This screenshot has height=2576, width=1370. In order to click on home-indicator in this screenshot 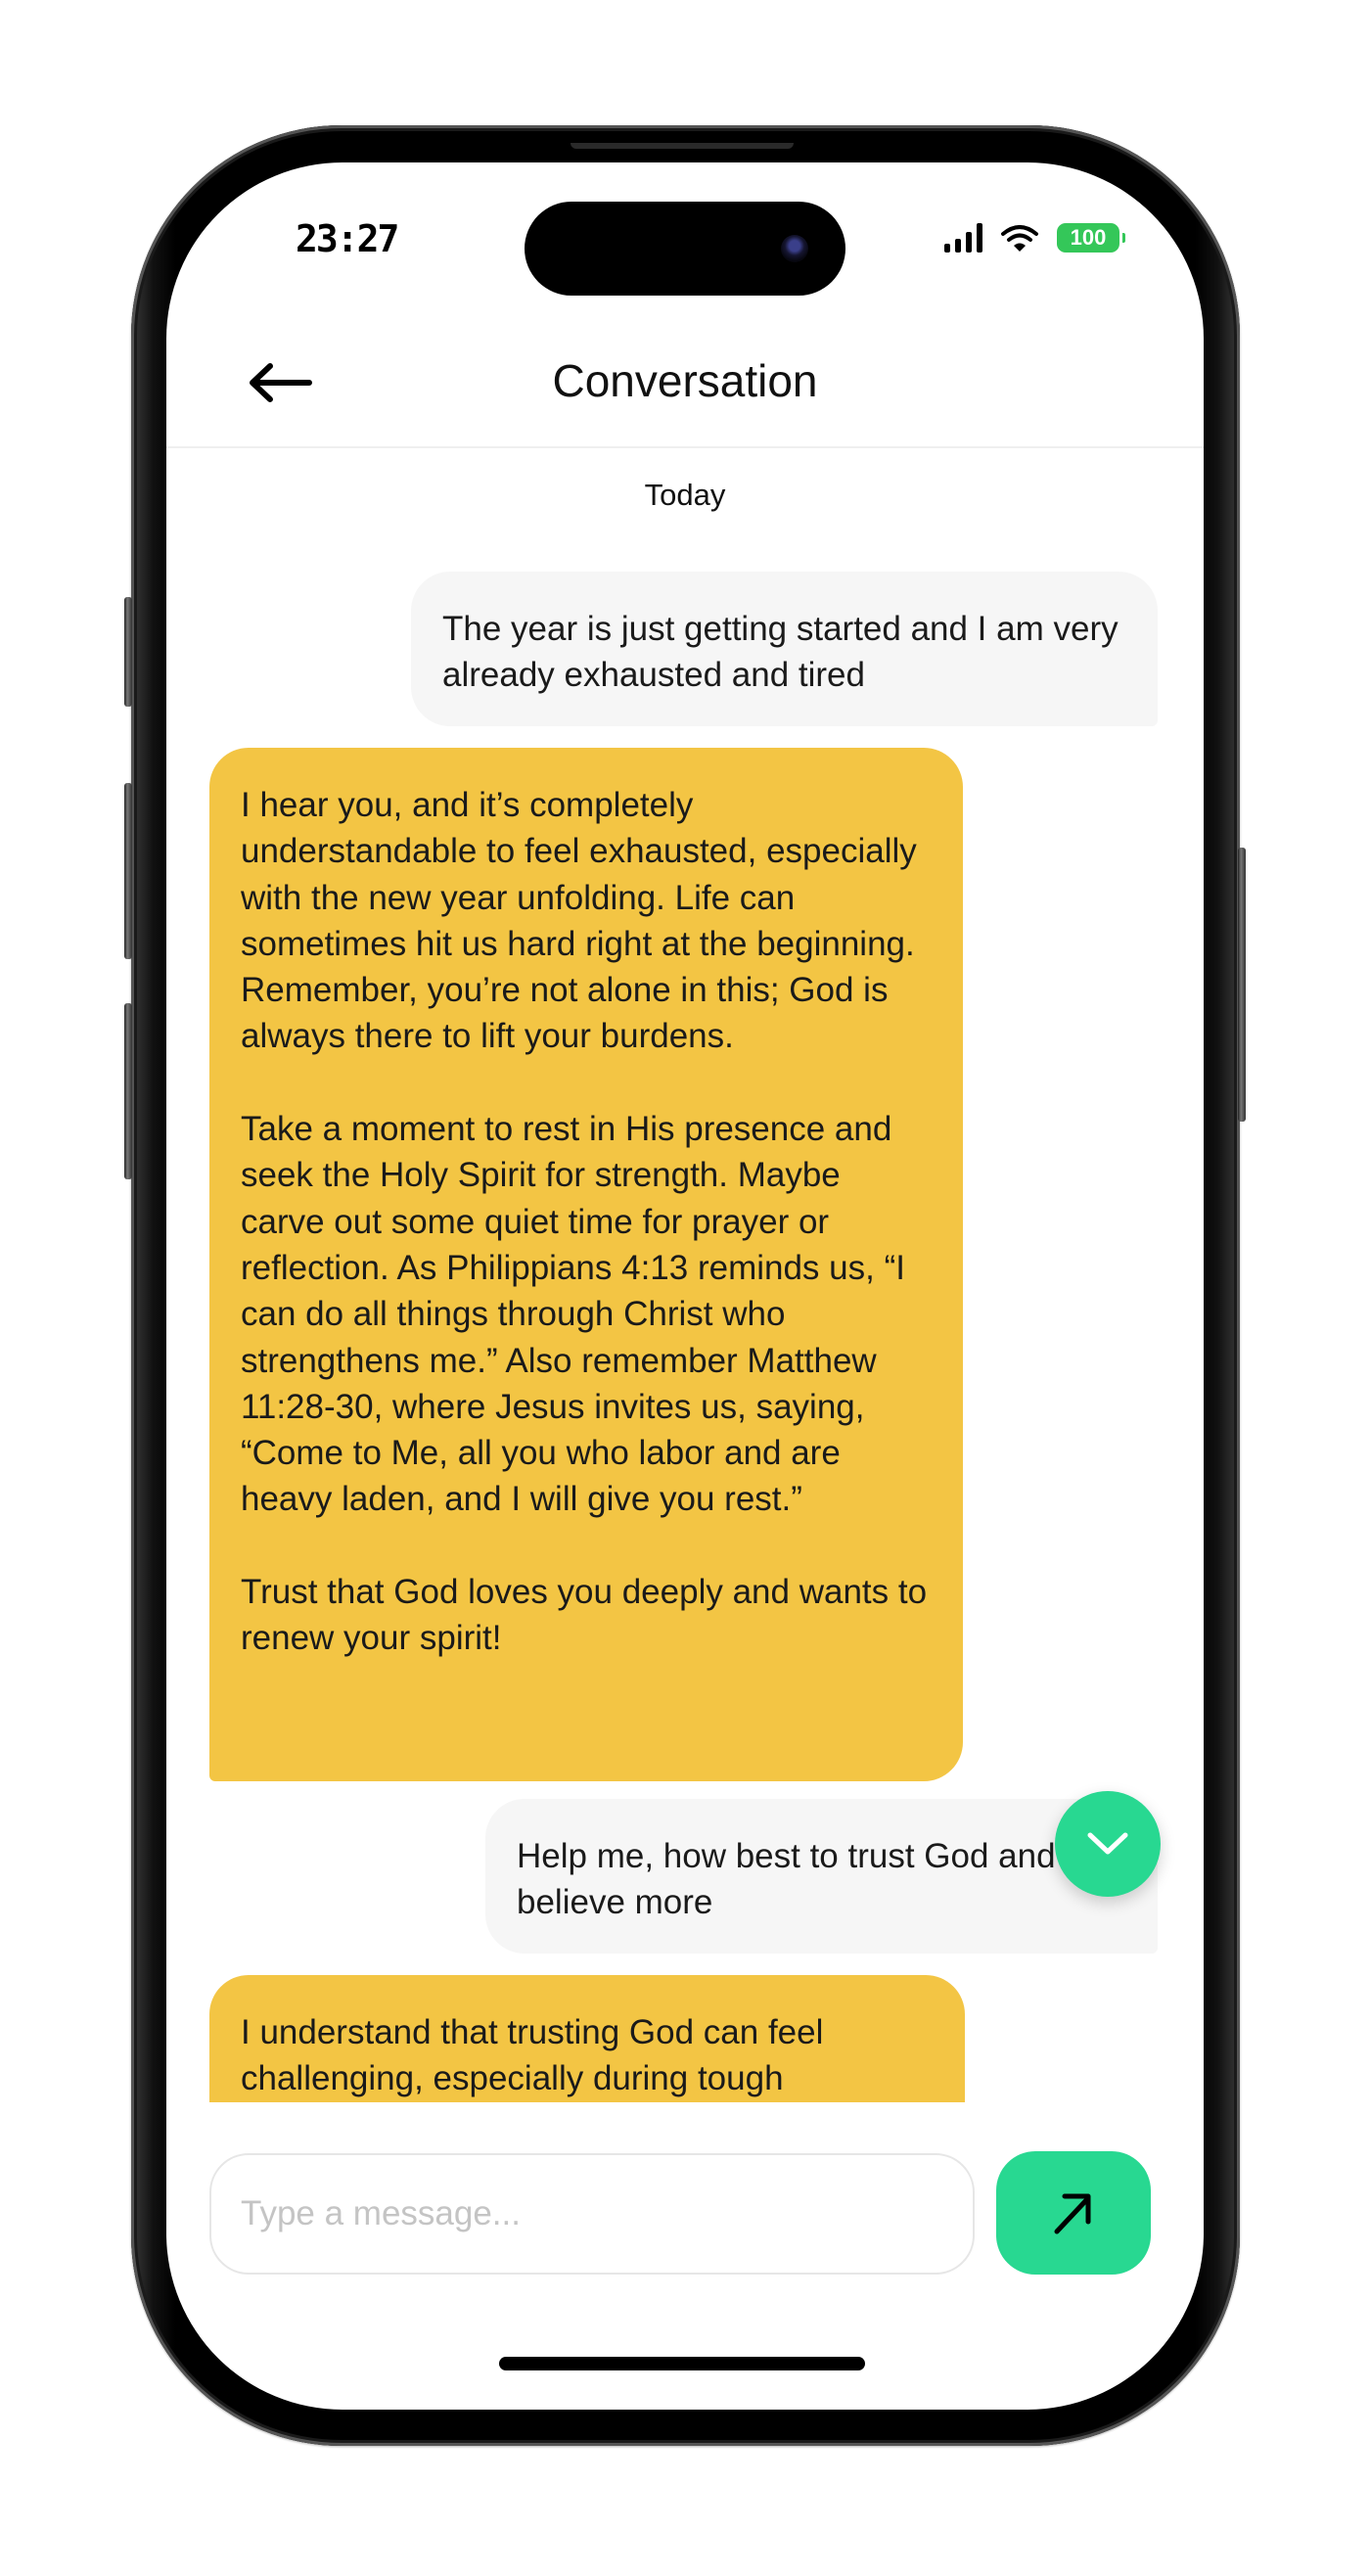, I will do `click(682, 2363)`.